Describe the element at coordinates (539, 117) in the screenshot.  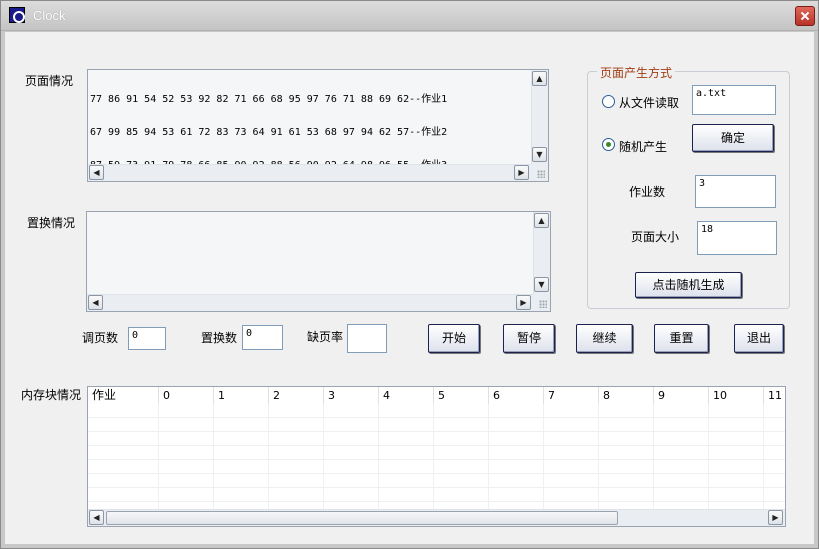
I see `page-info-vscroll: ▲ ▼` at that location.